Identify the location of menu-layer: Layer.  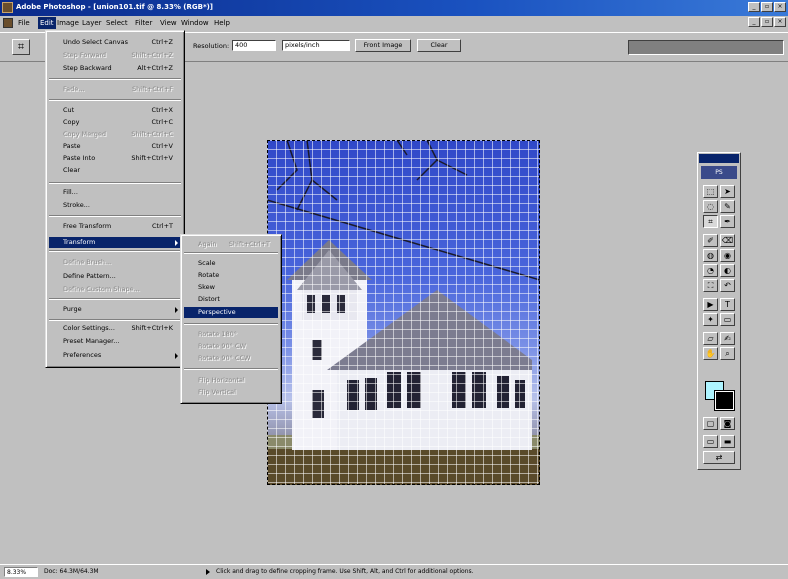
(92, 23).